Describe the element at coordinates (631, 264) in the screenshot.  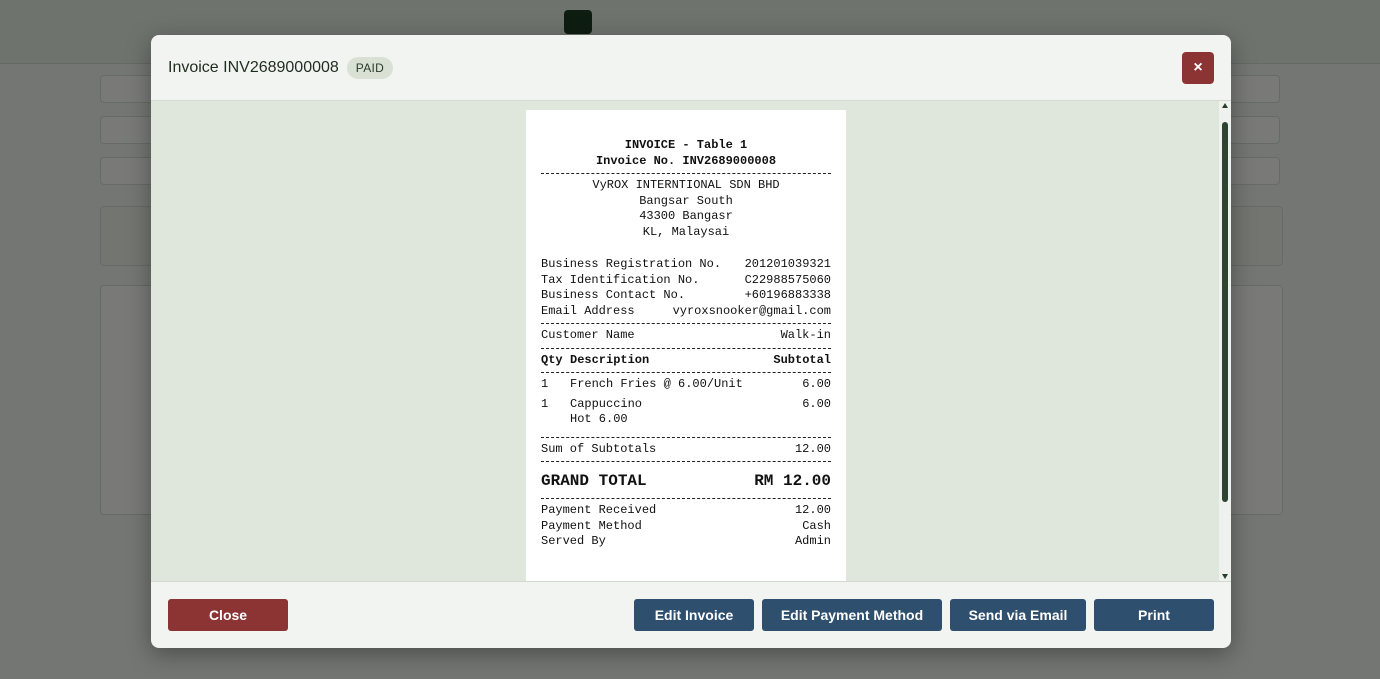
I see `info-label: Business Registration No.` at that location.